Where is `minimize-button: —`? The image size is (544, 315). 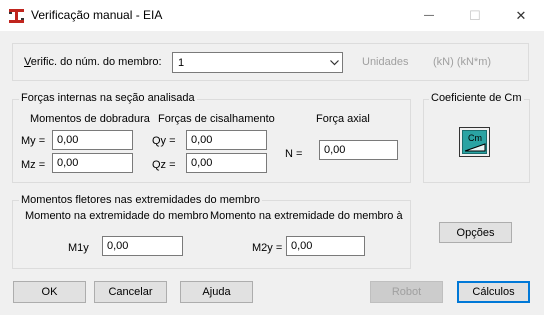 minimize-button: — is located at coordinates (429, 15).